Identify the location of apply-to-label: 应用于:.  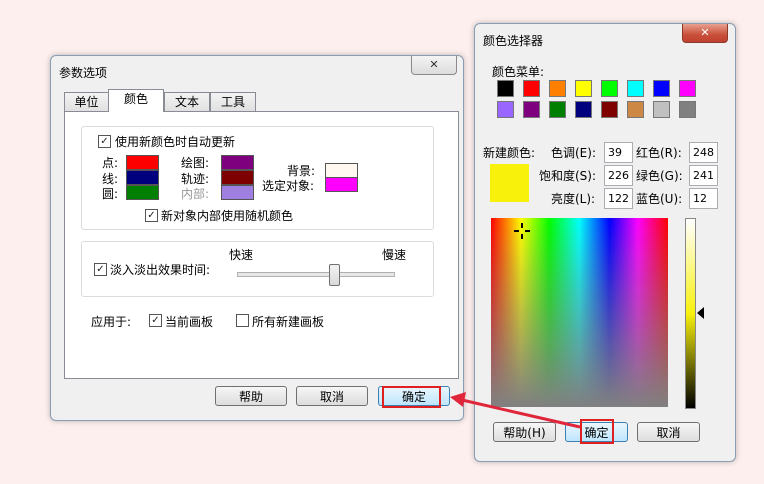
(111, 322).